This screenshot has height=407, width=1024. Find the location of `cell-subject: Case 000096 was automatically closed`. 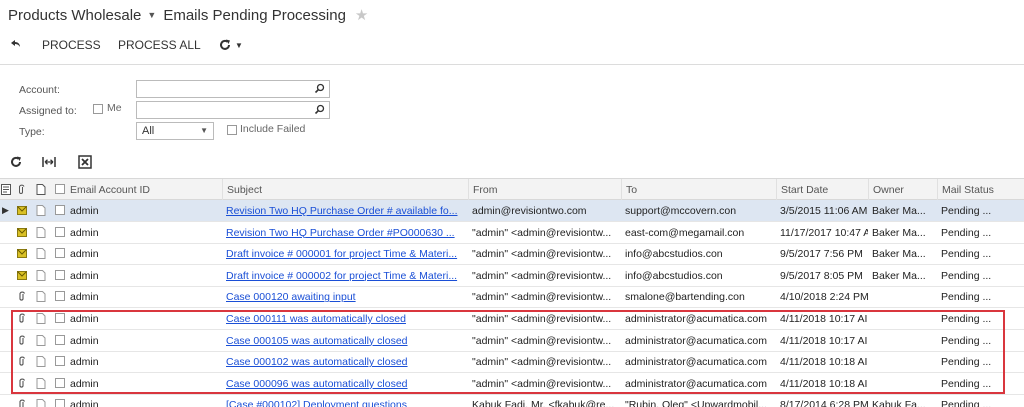

cell-subject: Case 000096 was automatically closed is located at coordinates (345, 383).